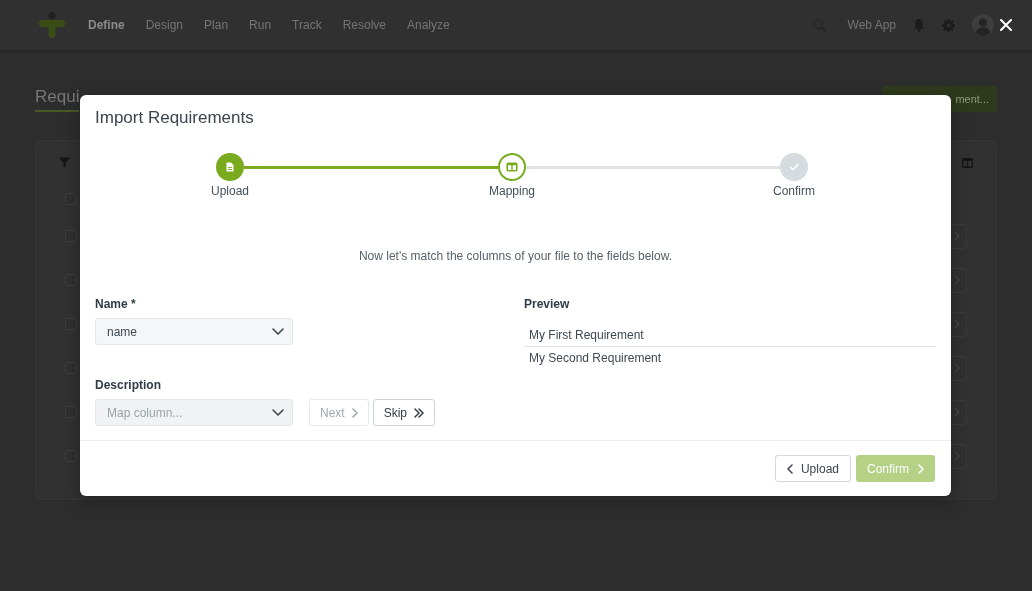  I want to click on skip-button: Skip, so click(404, 412).